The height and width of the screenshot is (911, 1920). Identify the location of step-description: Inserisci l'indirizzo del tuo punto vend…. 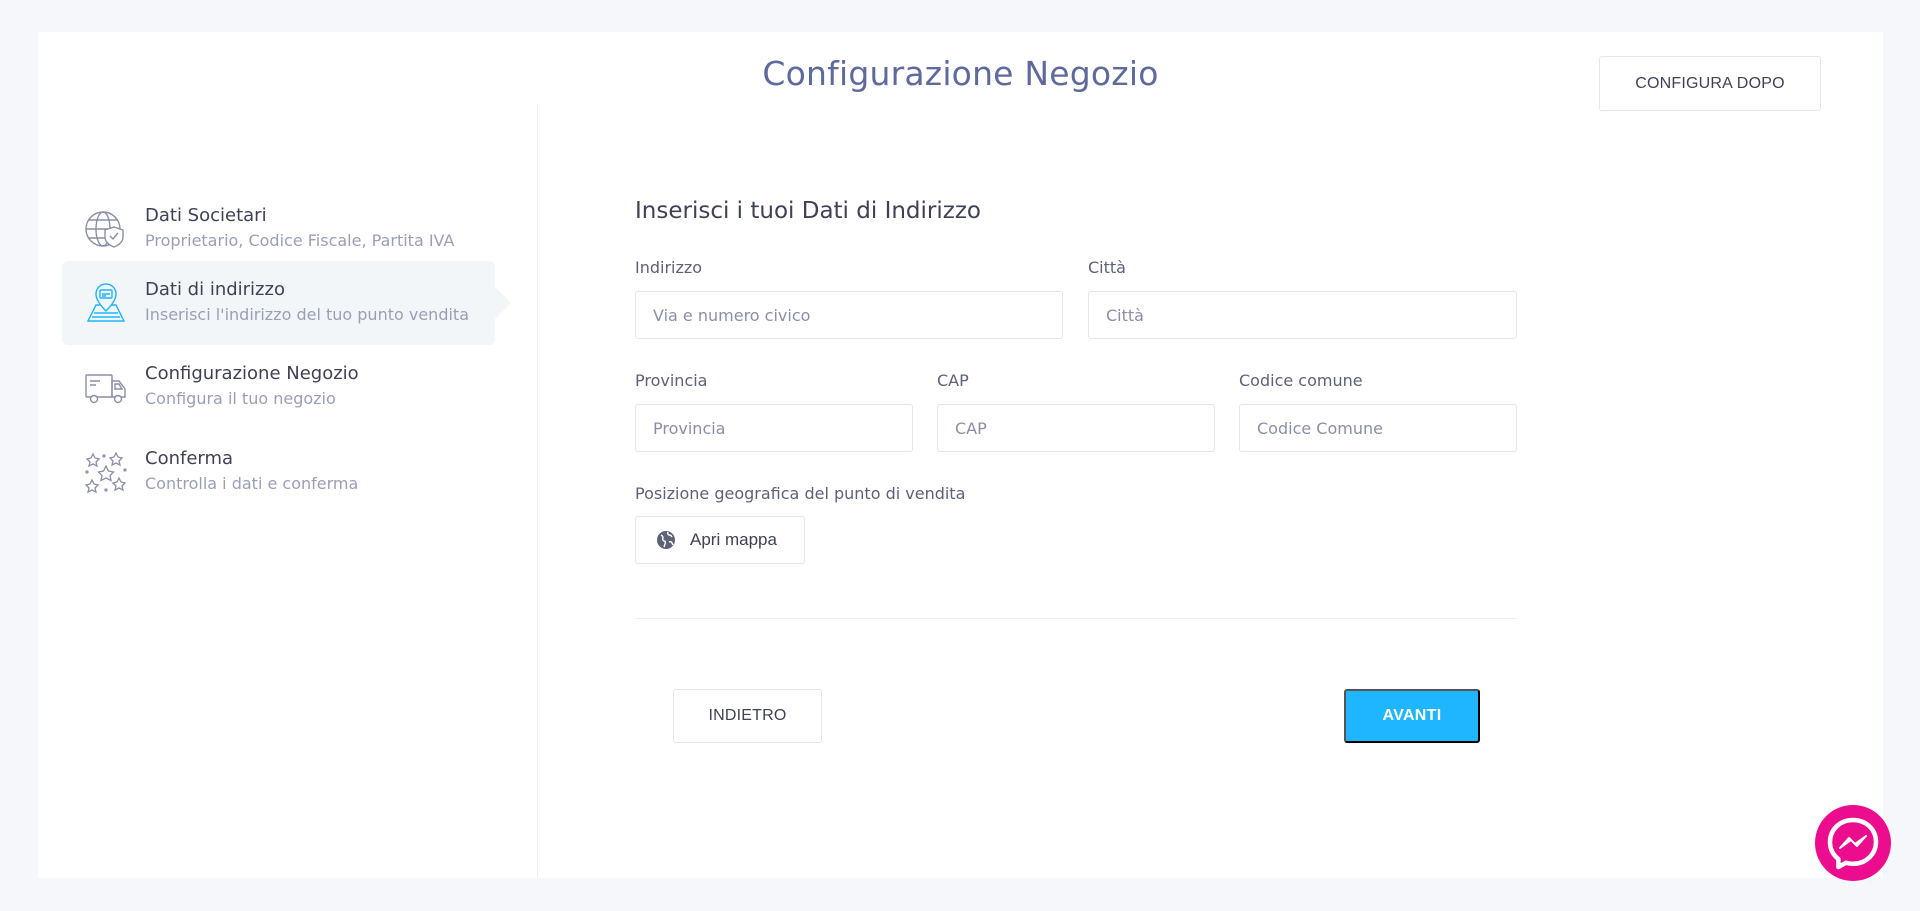
(307, 314).